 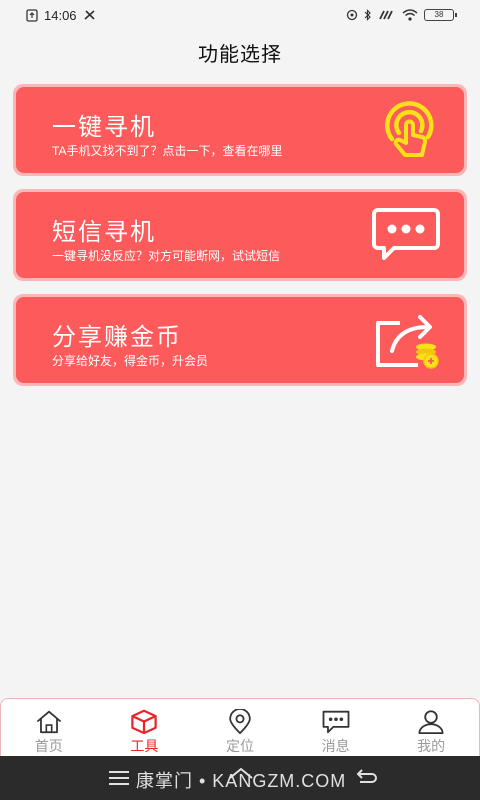 What do you see at coordinates (386, 15) in the screenshot?
I see `signal-icon` at bounding box center [386, 15].